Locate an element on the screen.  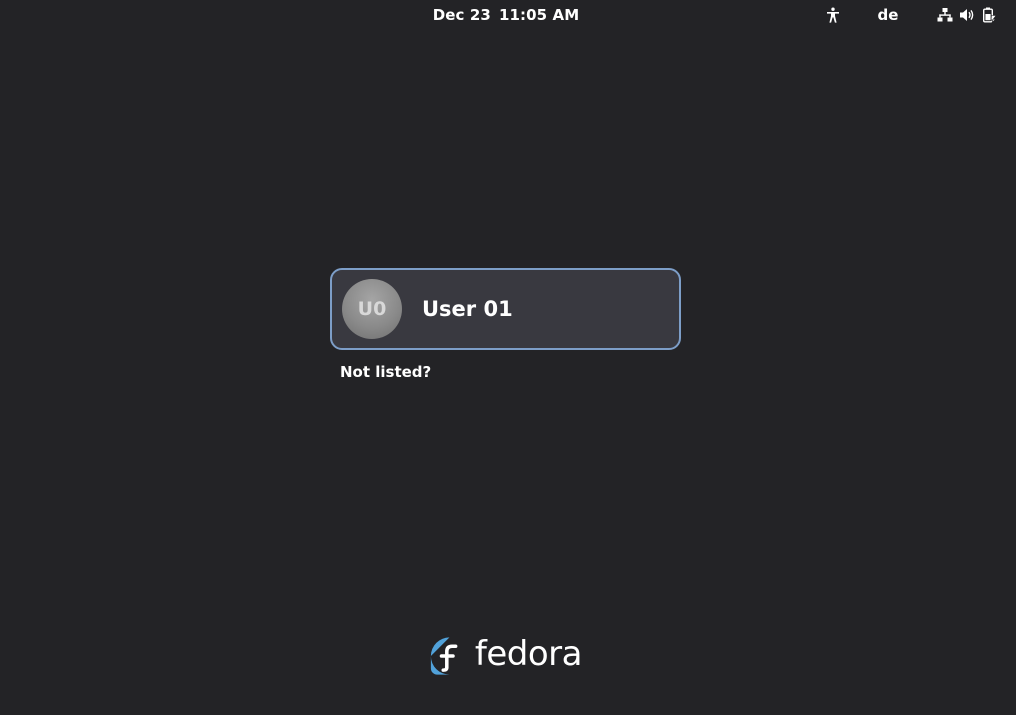
user-list-item: U0 User 01 is located at coordinates (505, 309).